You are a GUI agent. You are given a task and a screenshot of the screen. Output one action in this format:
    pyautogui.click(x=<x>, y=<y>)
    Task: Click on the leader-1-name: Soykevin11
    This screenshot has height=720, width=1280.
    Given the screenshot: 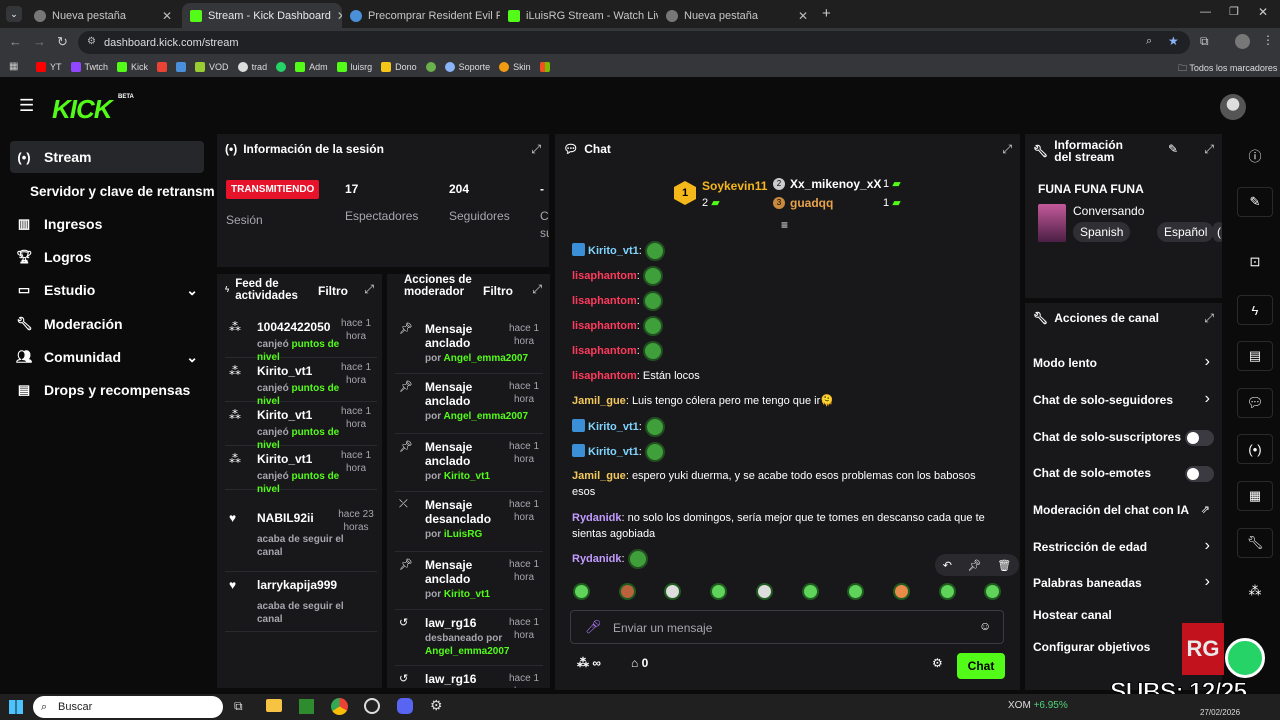 What is the action you would take?
    pyautogui.click(x=734, y=186)
    